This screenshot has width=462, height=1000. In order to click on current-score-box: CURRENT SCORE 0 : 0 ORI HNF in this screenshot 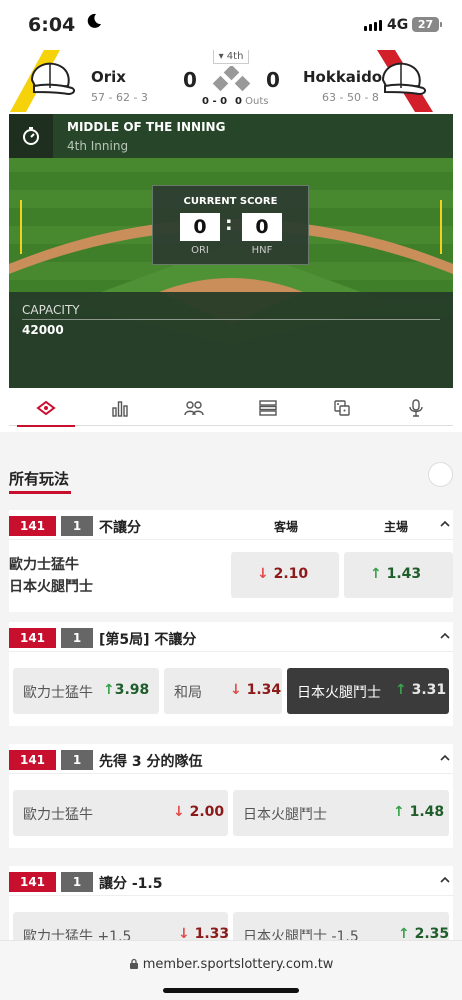, I will do `click(230, 225)`.